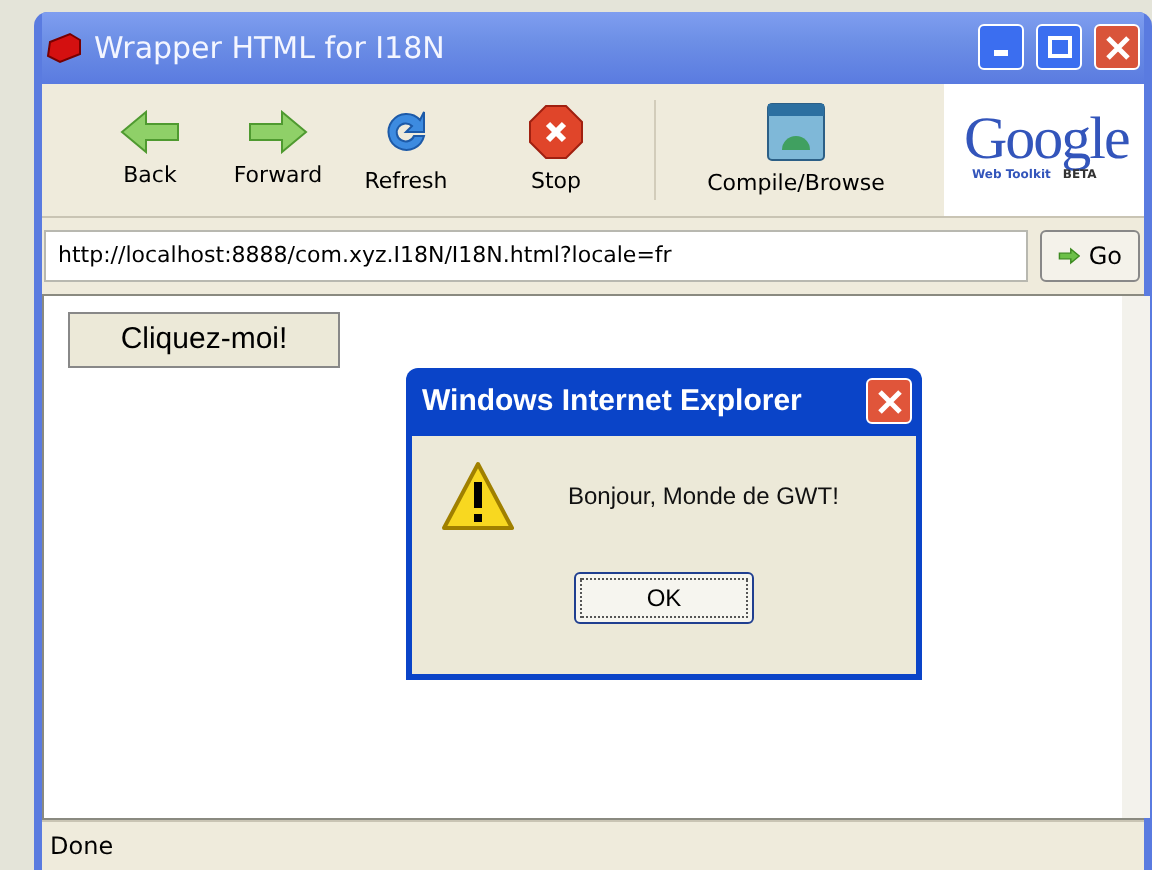 This screenshot has width=1152, height=870. I want to click on app-icon, so click(64, 47).